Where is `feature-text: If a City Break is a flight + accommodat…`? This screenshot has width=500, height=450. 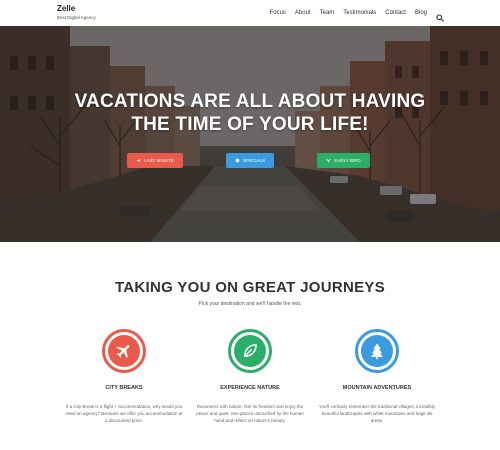 feature-text: If a City Break is a flight + accommodat… is located at coordinates (124, 413).